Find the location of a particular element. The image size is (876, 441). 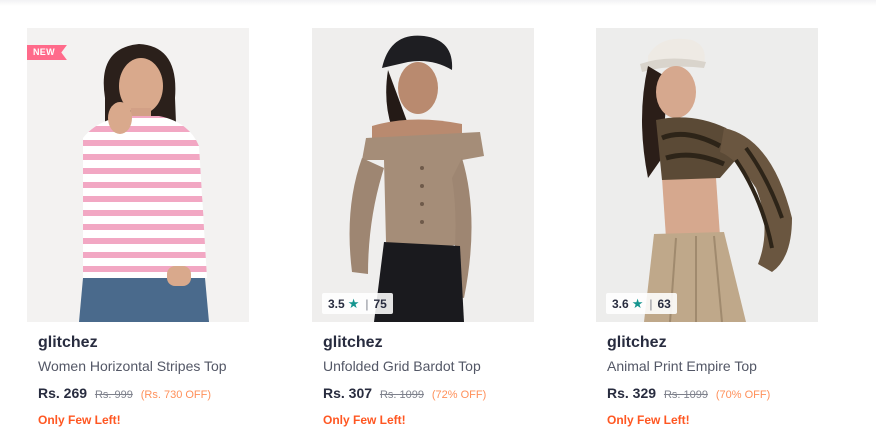

discount-label: (70% OFF) is located at coordinates (743, 395).